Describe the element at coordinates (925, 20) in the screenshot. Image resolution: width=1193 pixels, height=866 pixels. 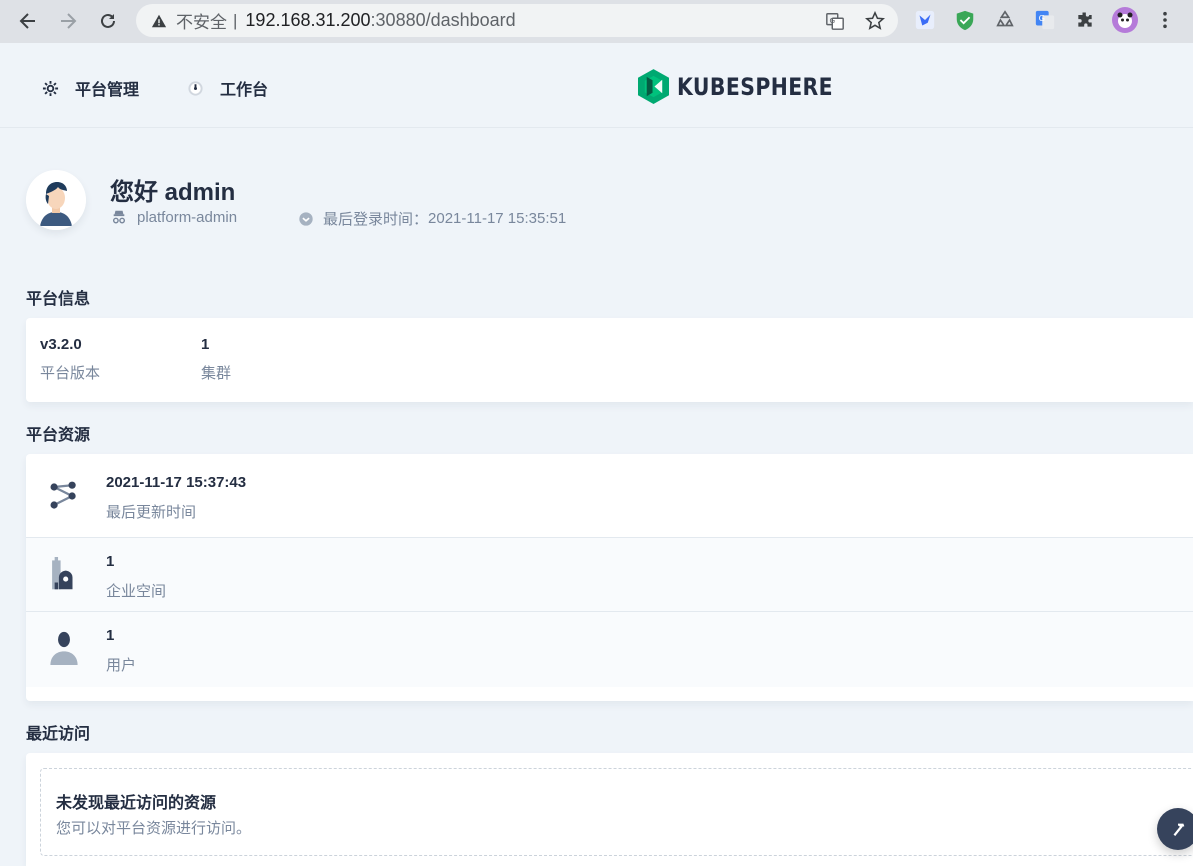
I see `bird-extension-icon` at that location.